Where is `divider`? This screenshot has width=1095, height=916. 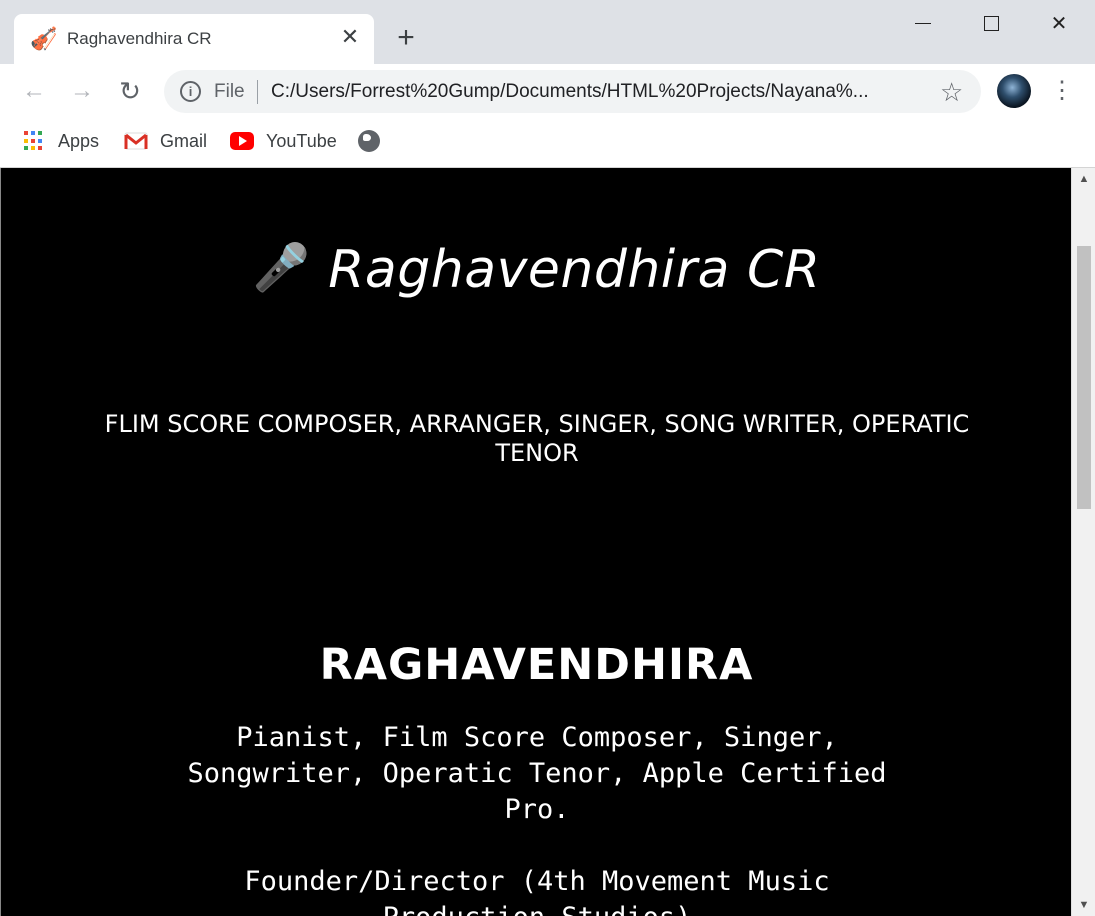
divider is located at coordinates (257, 92).